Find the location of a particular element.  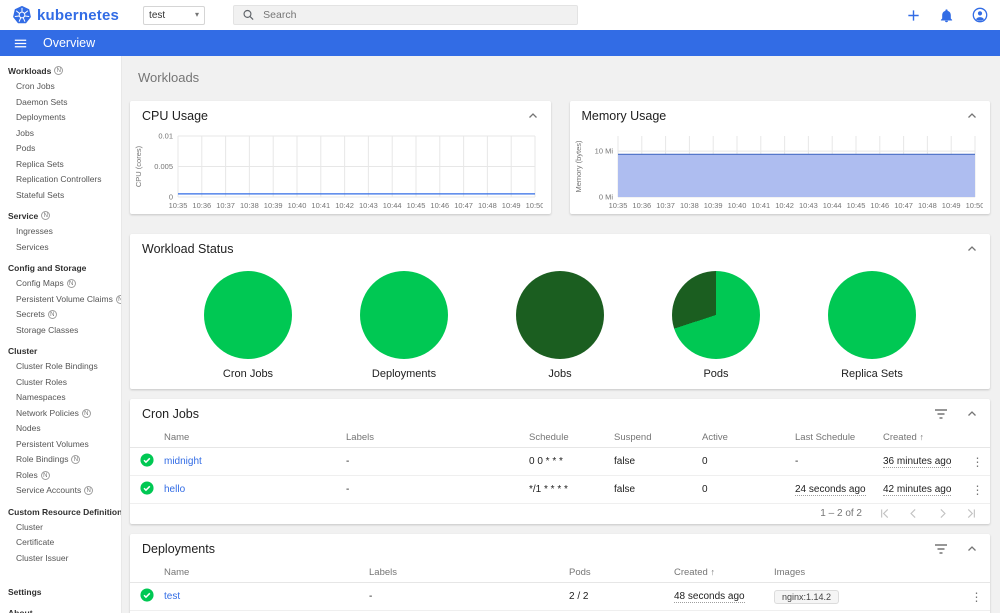

sidebar-group-label: Workloads is located at coordinates (30, 71).